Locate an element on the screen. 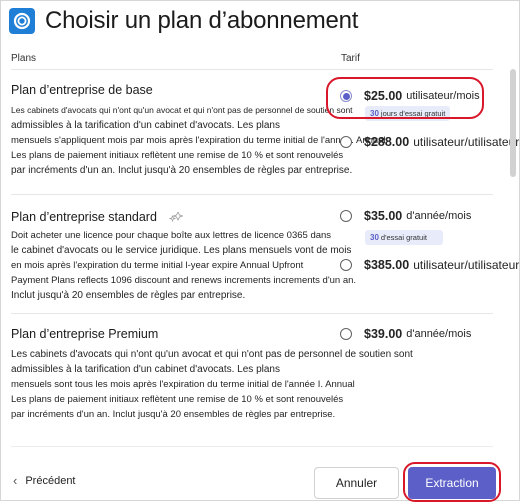 The height and width of the screenshot is (502, 520). price: $288.00 is located at coordinates (387, 142).